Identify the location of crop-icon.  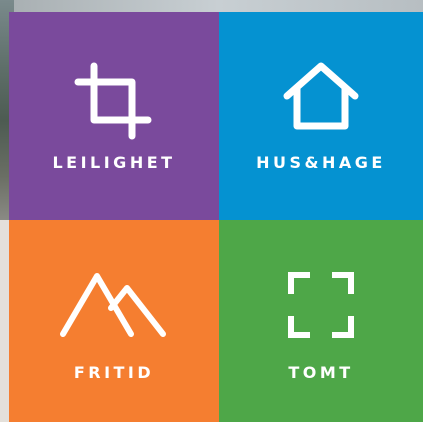
(114, 104).